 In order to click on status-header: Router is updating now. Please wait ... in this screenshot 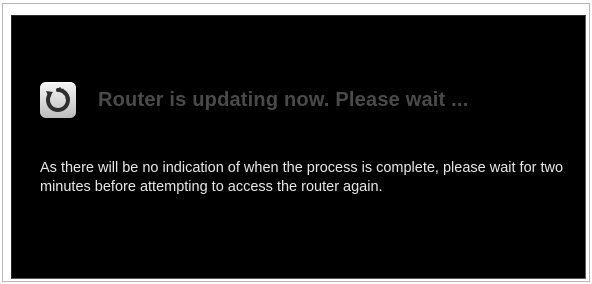, I will do `click(254, 100)`.